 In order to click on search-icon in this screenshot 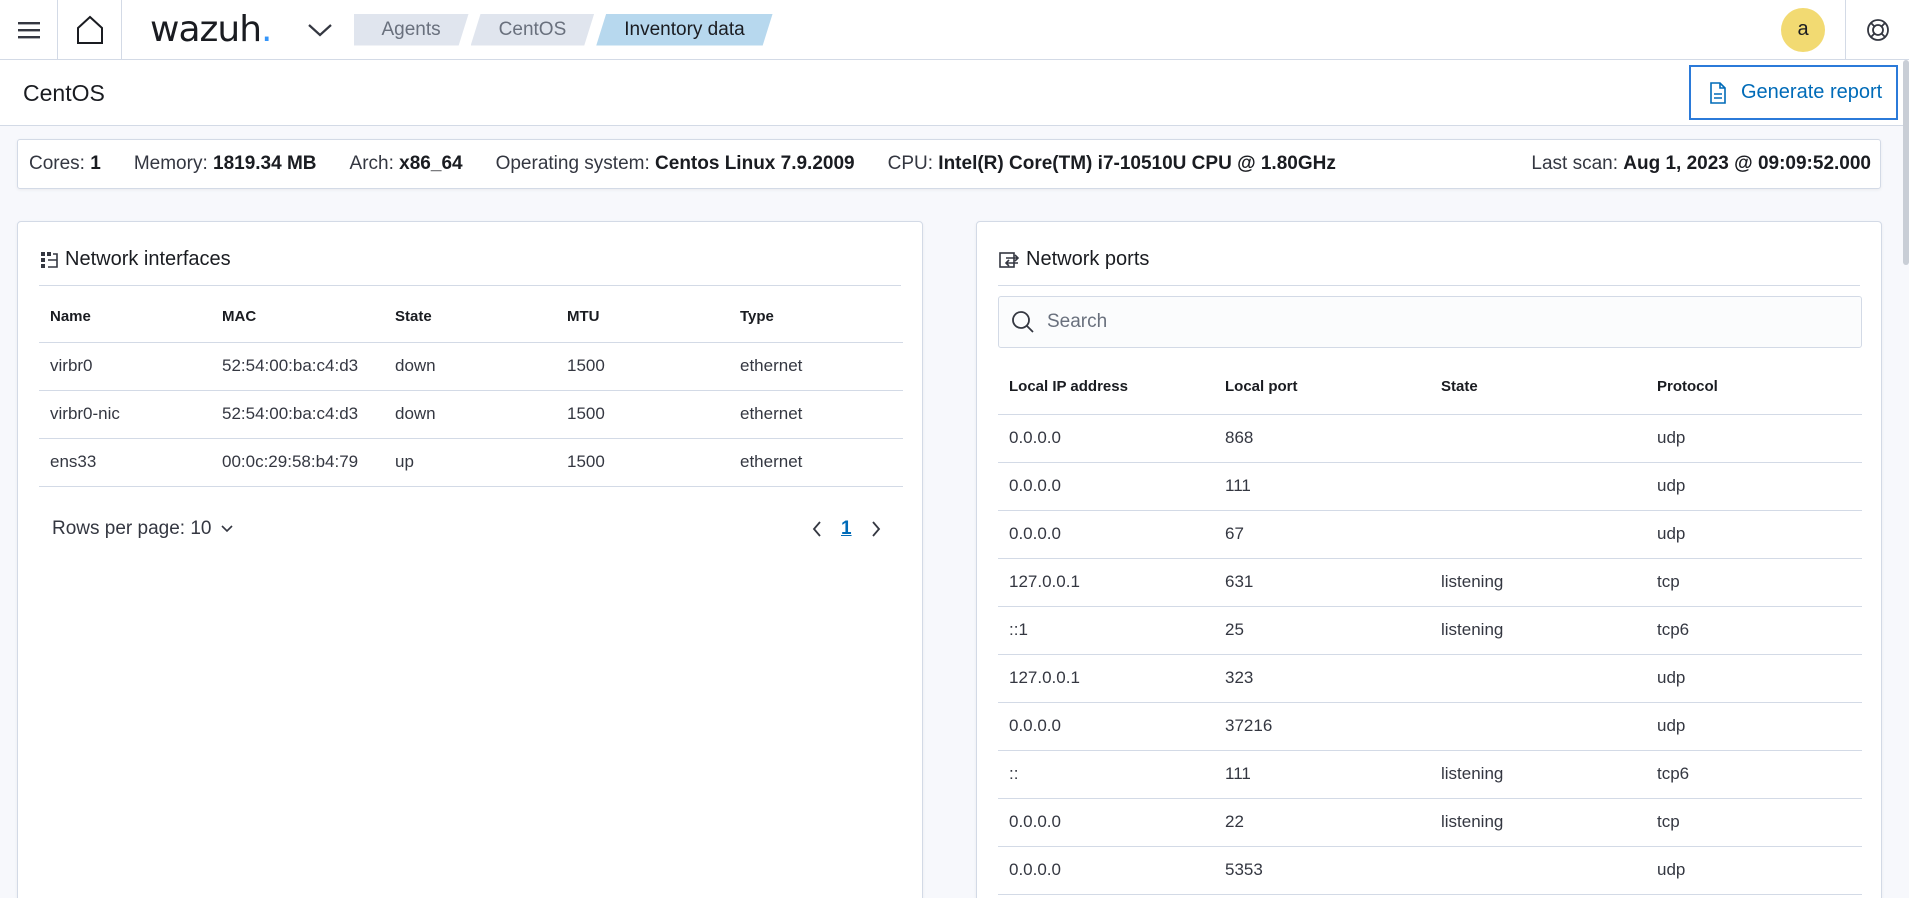, I will do `click(1023, 322)`.